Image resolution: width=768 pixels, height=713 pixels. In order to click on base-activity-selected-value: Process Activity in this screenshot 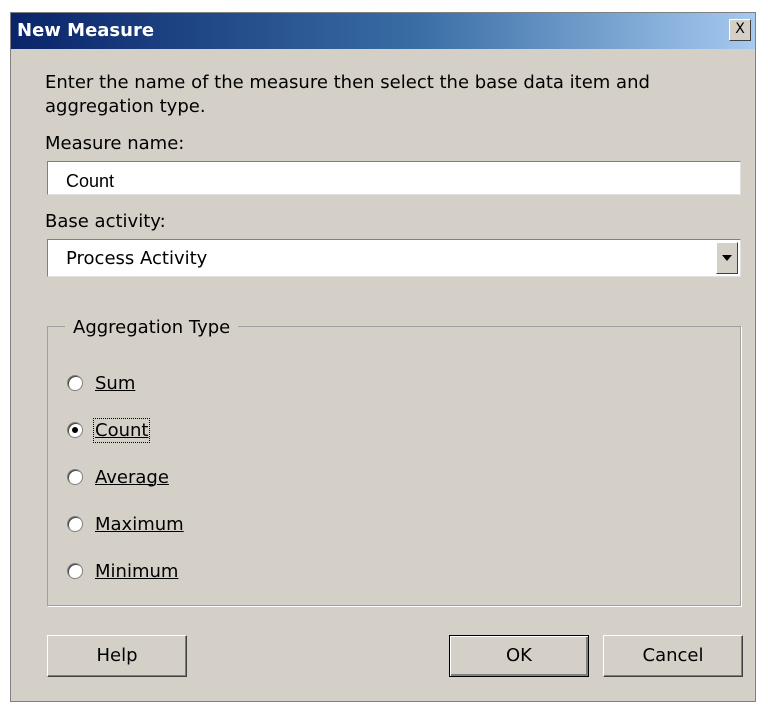, I will do `click(137, 258)`.